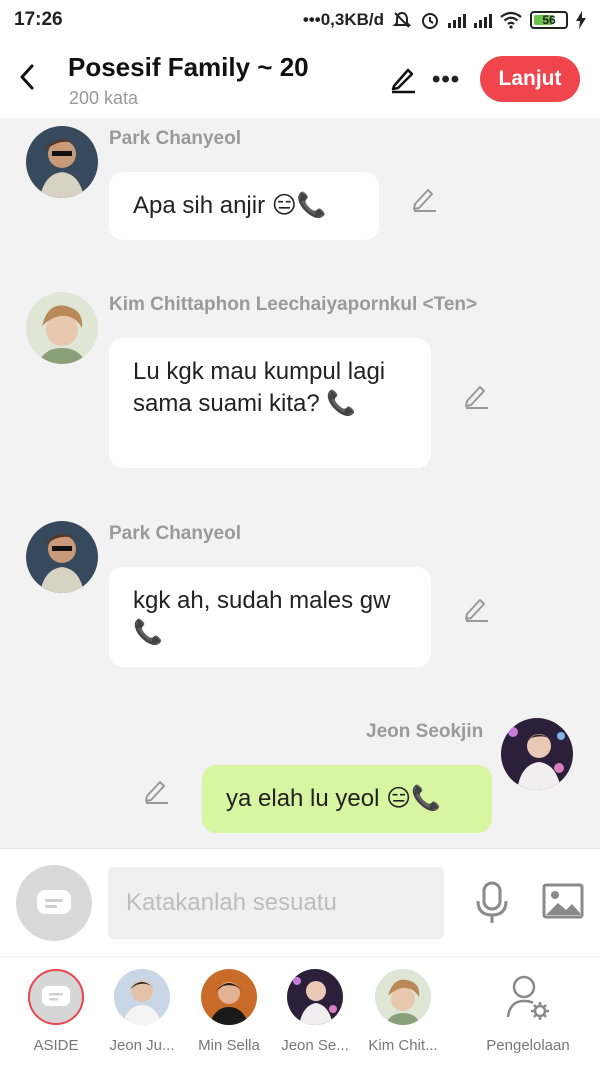 The image size is (600, 1067). I want to click on roster-label: Pengelolaan, so click(528, 1045).